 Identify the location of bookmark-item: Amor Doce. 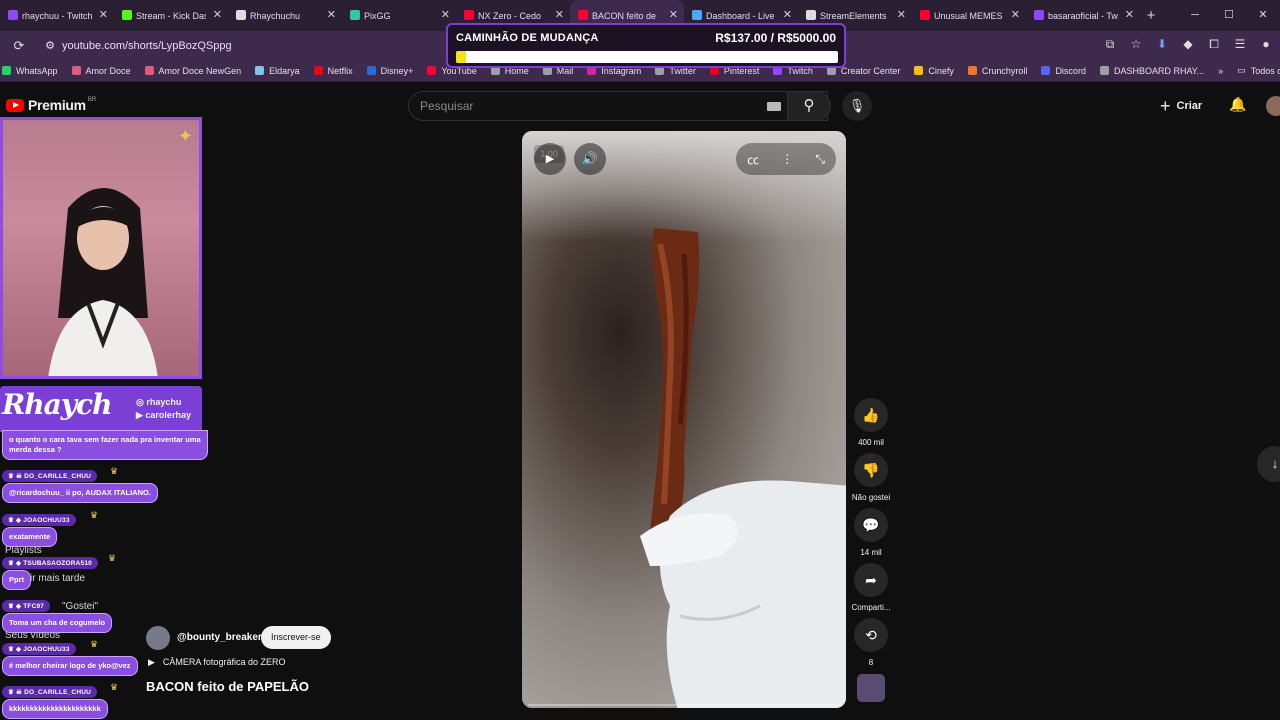
(101, 70).